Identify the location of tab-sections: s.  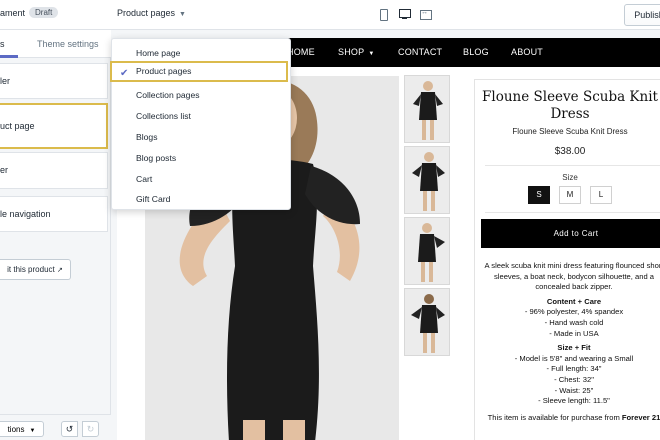
(2, 44).